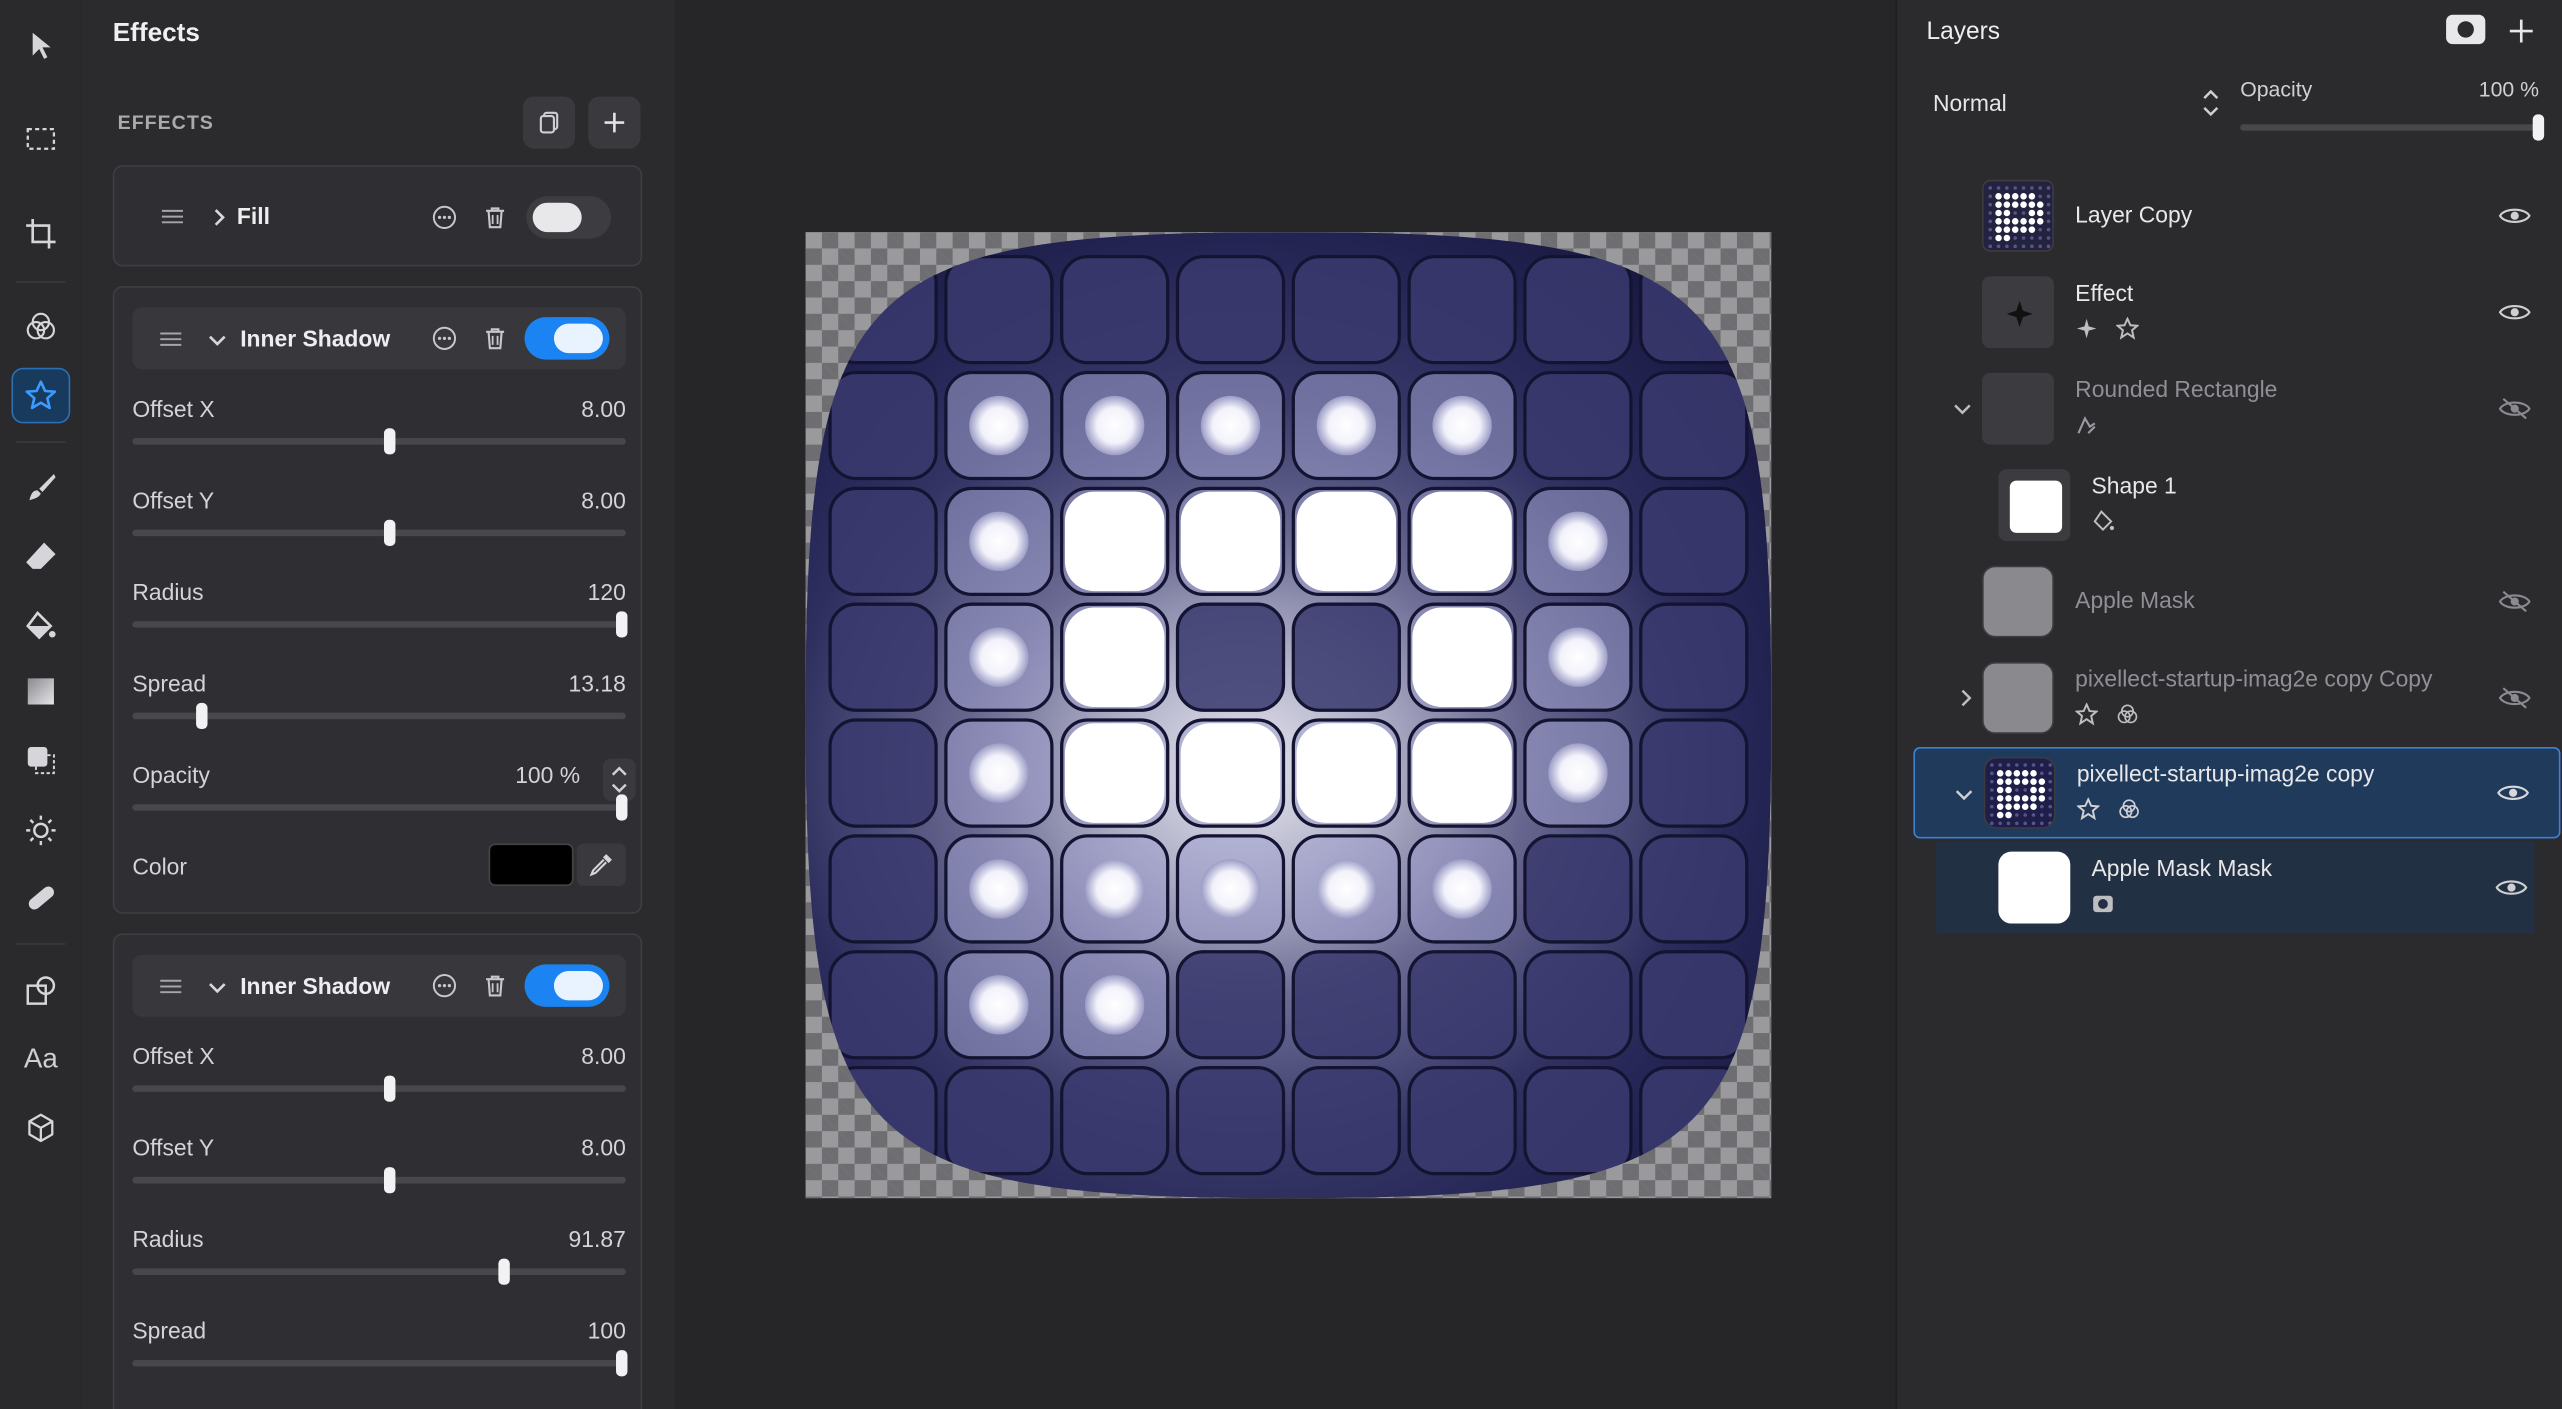 The image size is (2562, 1409). I want to click on heal-tool, so click(40, 898).